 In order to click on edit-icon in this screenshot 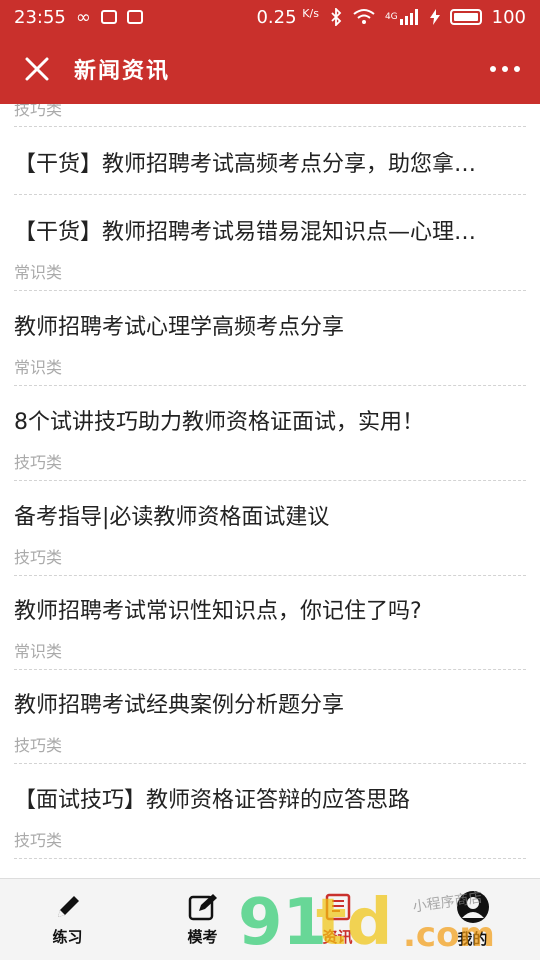, I will do `click(202, 907)`.